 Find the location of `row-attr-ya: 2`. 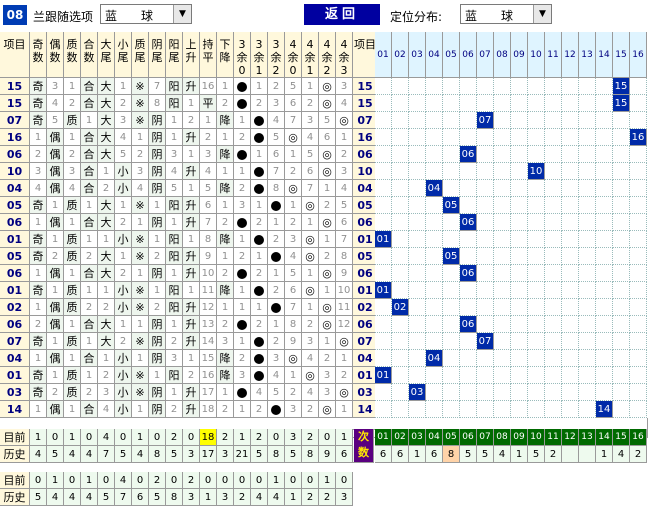

row-attr-ya: 2 is located at coordinates (174, 341).